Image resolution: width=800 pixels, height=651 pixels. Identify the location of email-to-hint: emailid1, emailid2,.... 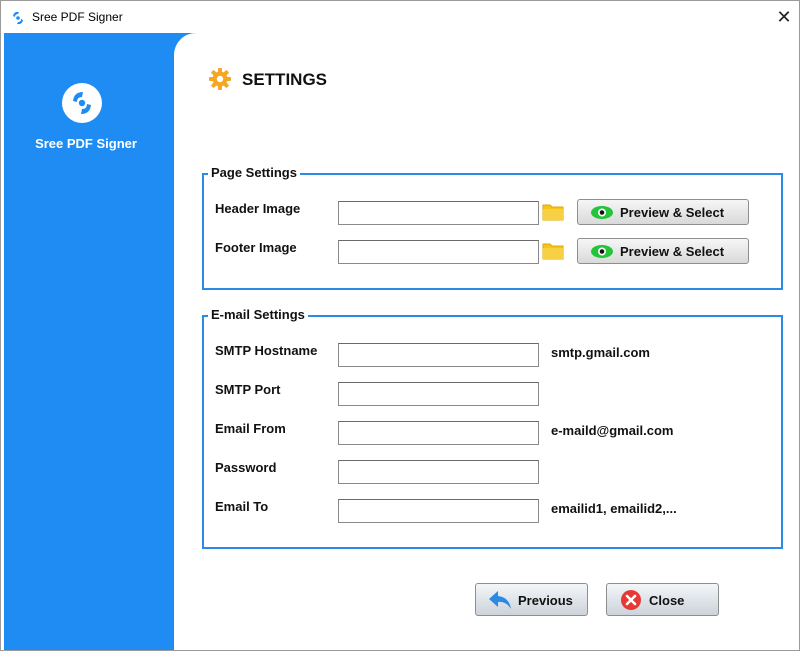
(614, 508).